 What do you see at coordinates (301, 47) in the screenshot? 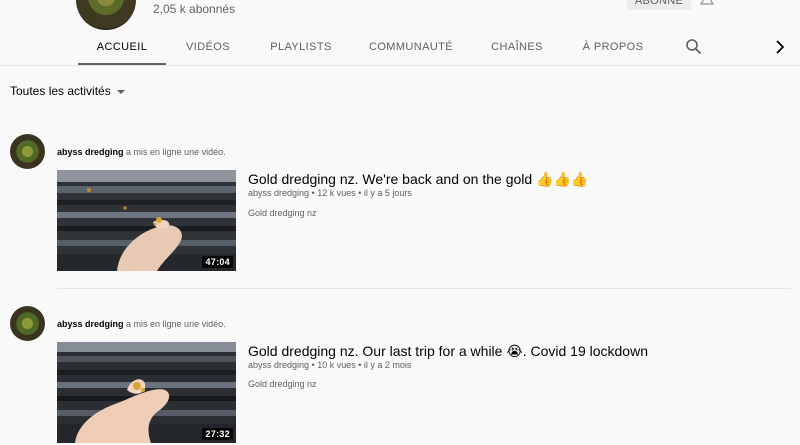
I see `tab-playlists: PLAYLISTS` at bounding box center [301, 47].